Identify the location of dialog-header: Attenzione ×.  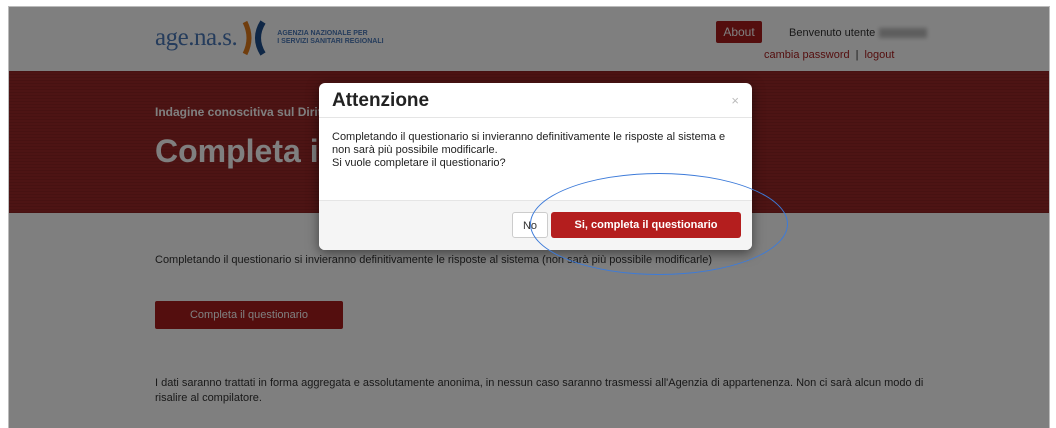
(535, 100).